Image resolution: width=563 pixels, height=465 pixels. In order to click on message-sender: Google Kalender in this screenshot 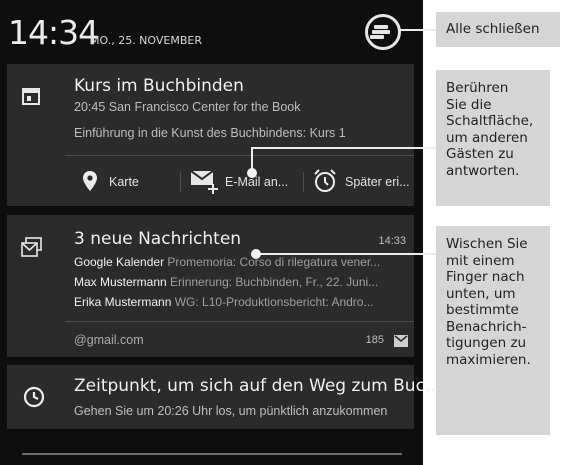, I will do `click(119, 262)`.